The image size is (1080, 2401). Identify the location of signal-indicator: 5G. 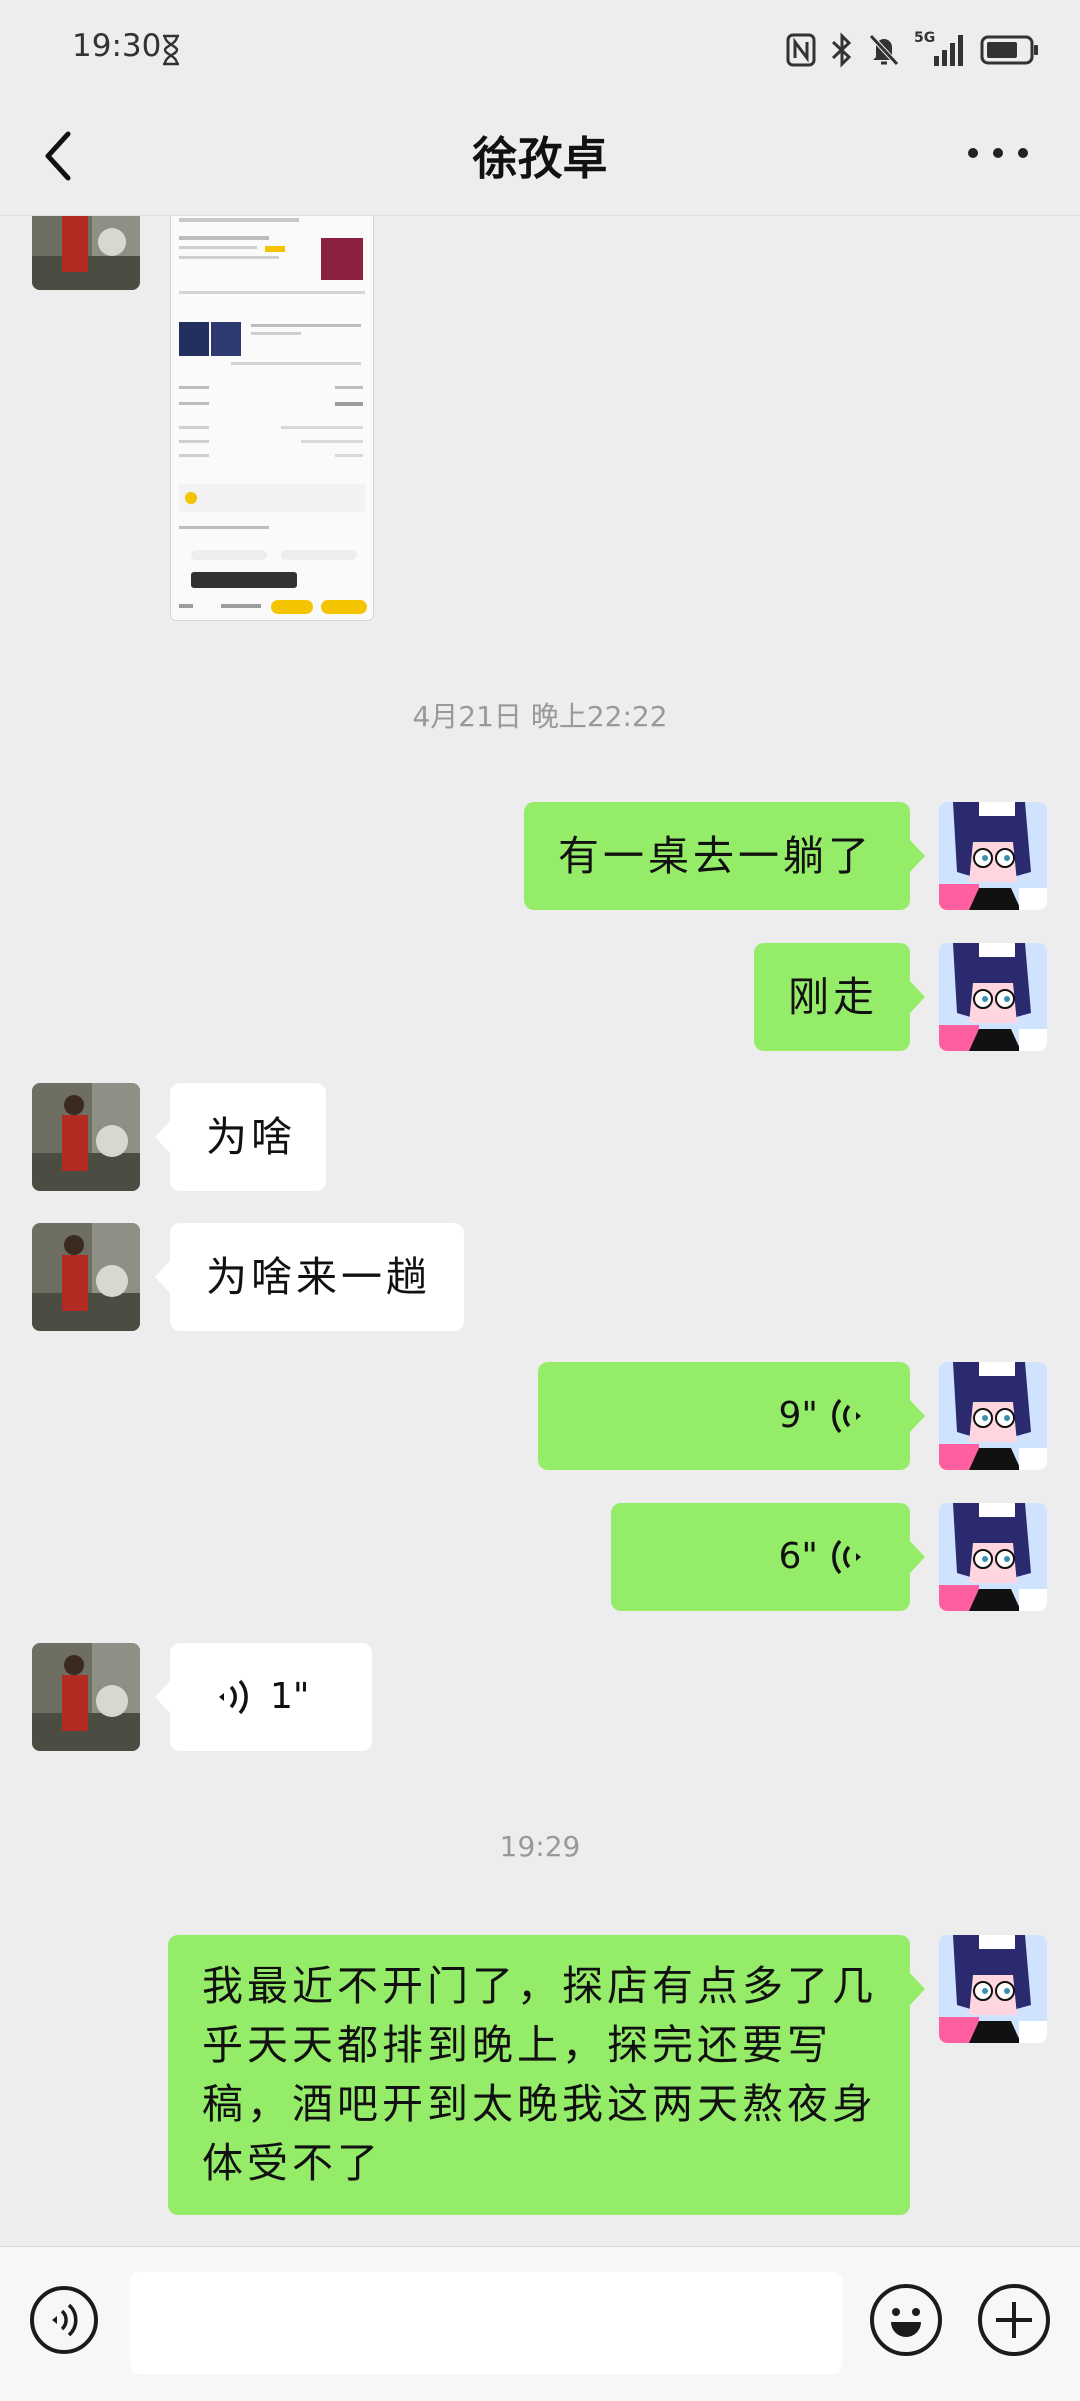
(940, 49).